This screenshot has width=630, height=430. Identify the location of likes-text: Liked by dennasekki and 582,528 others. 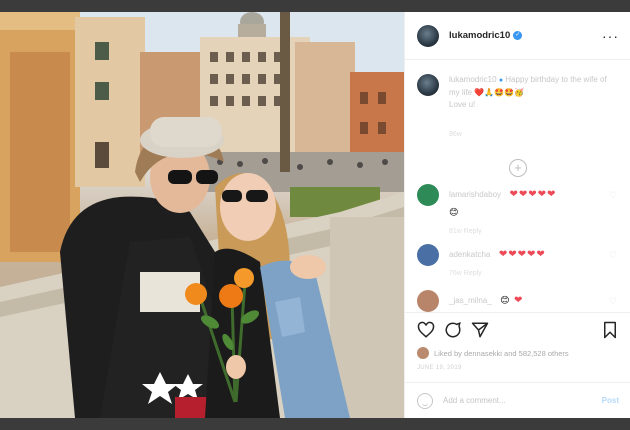
(501, 353).